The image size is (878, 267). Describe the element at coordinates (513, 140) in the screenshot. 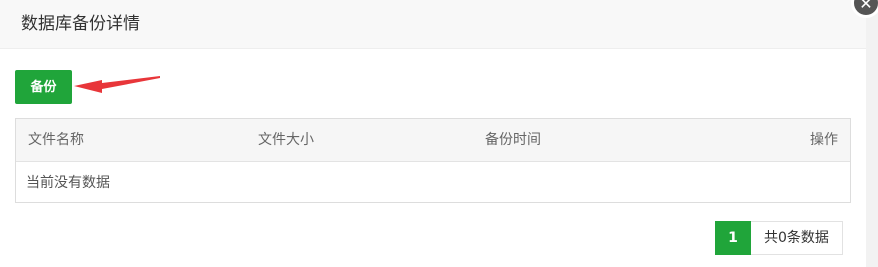

I see `column-header-backup-time: 备份时间` at that location.